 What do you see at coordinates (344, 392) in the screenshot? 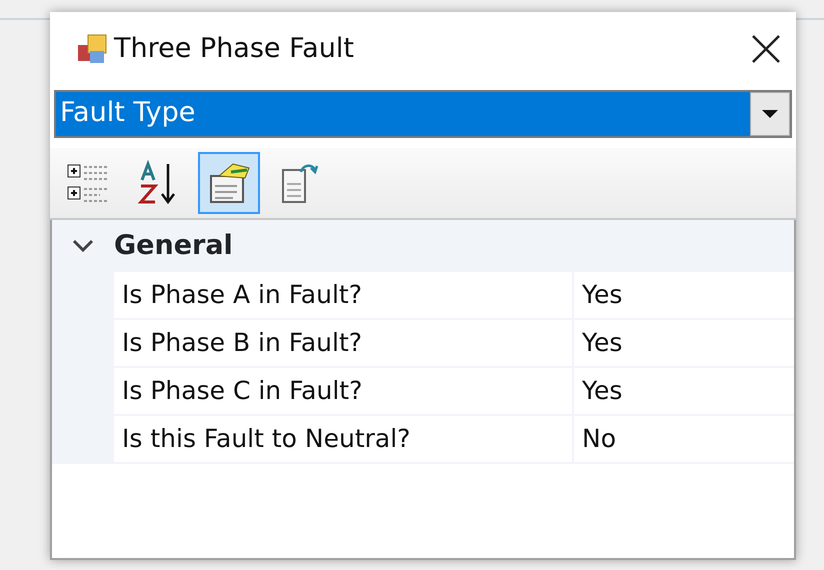
I see `property-name: Is Phase C in Fault?` at bounding box center [344, 392].